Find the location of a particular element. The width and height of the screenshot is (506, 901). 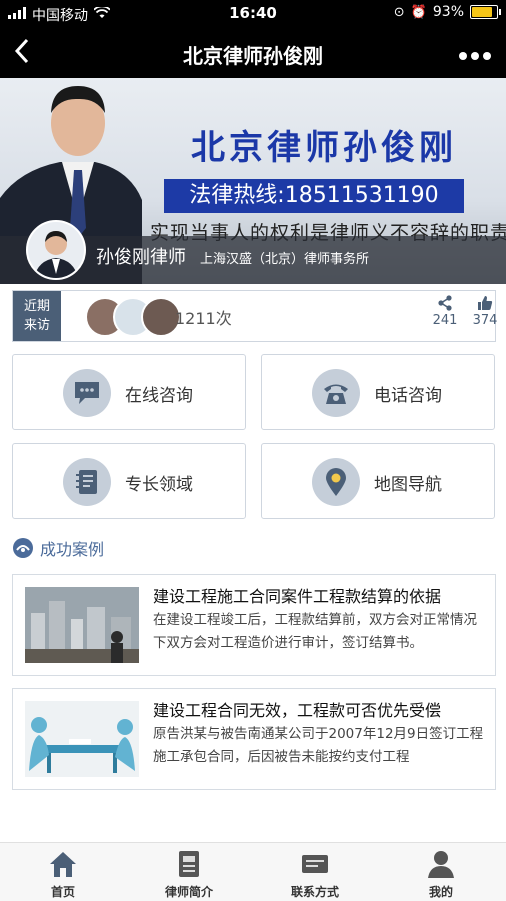

thumbs-up-icon is located at coordinates (485, 303).